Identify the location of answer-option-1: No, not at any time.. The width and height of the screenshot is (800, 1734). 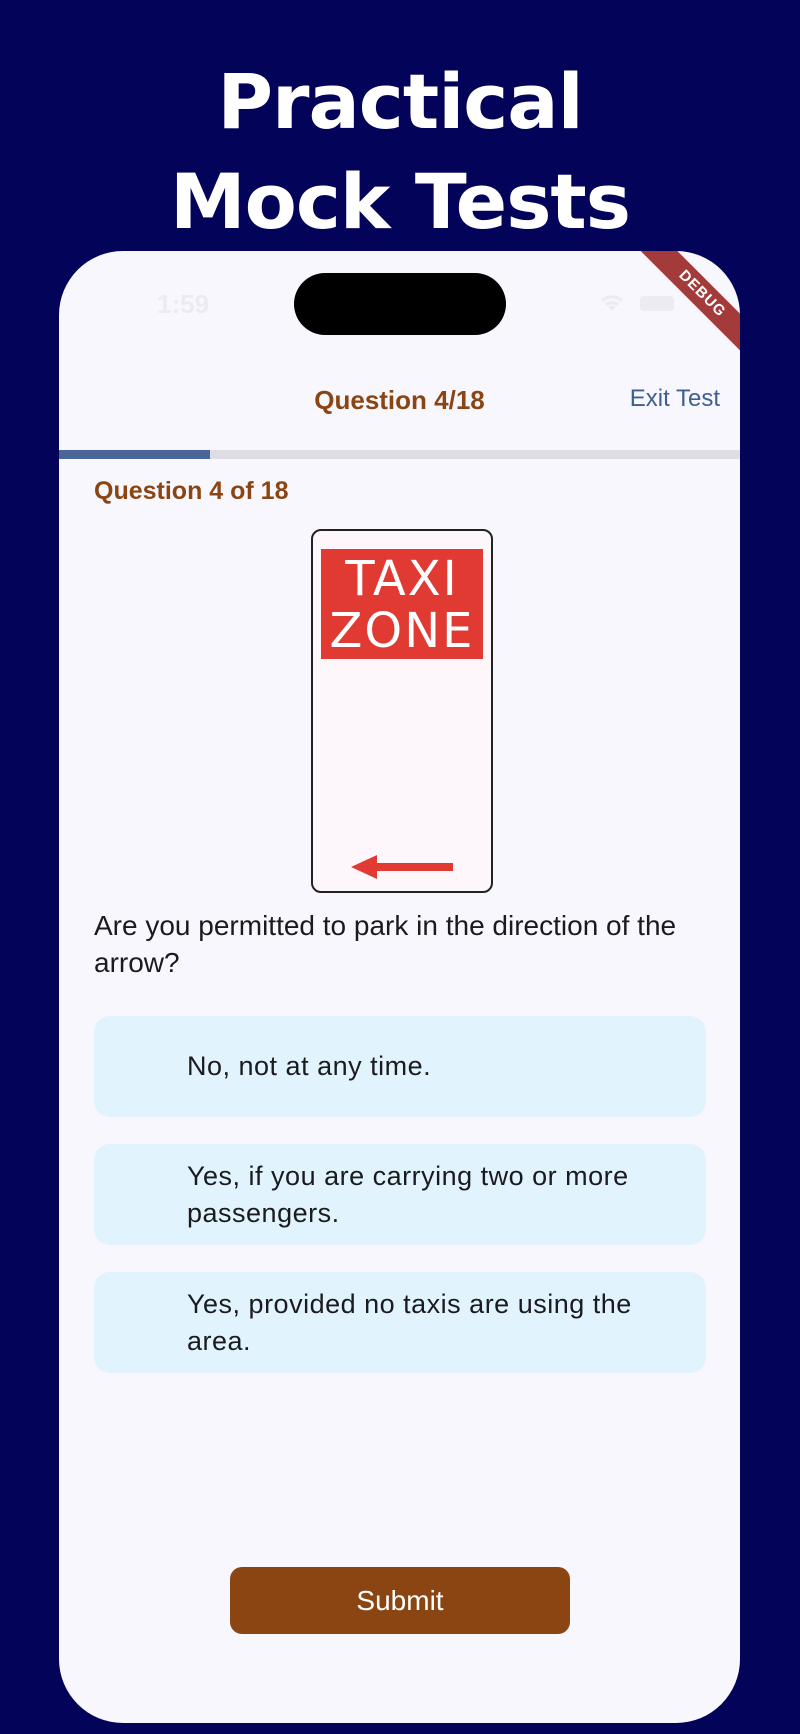
(400, 1066).